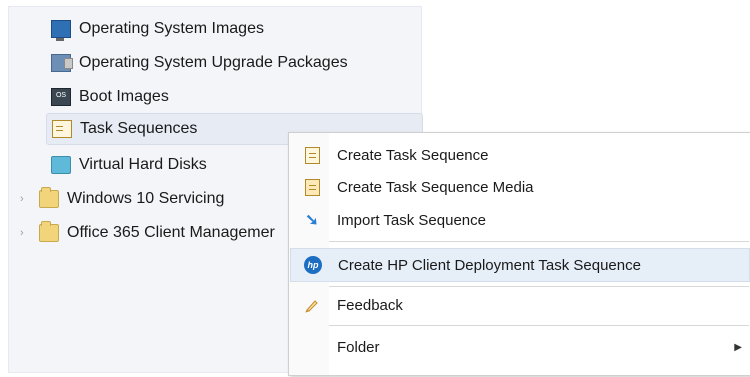  Describe the element at coordinates (520, 305) in the screenshot. I see `menu-item-feedback: Feedback` at that location.